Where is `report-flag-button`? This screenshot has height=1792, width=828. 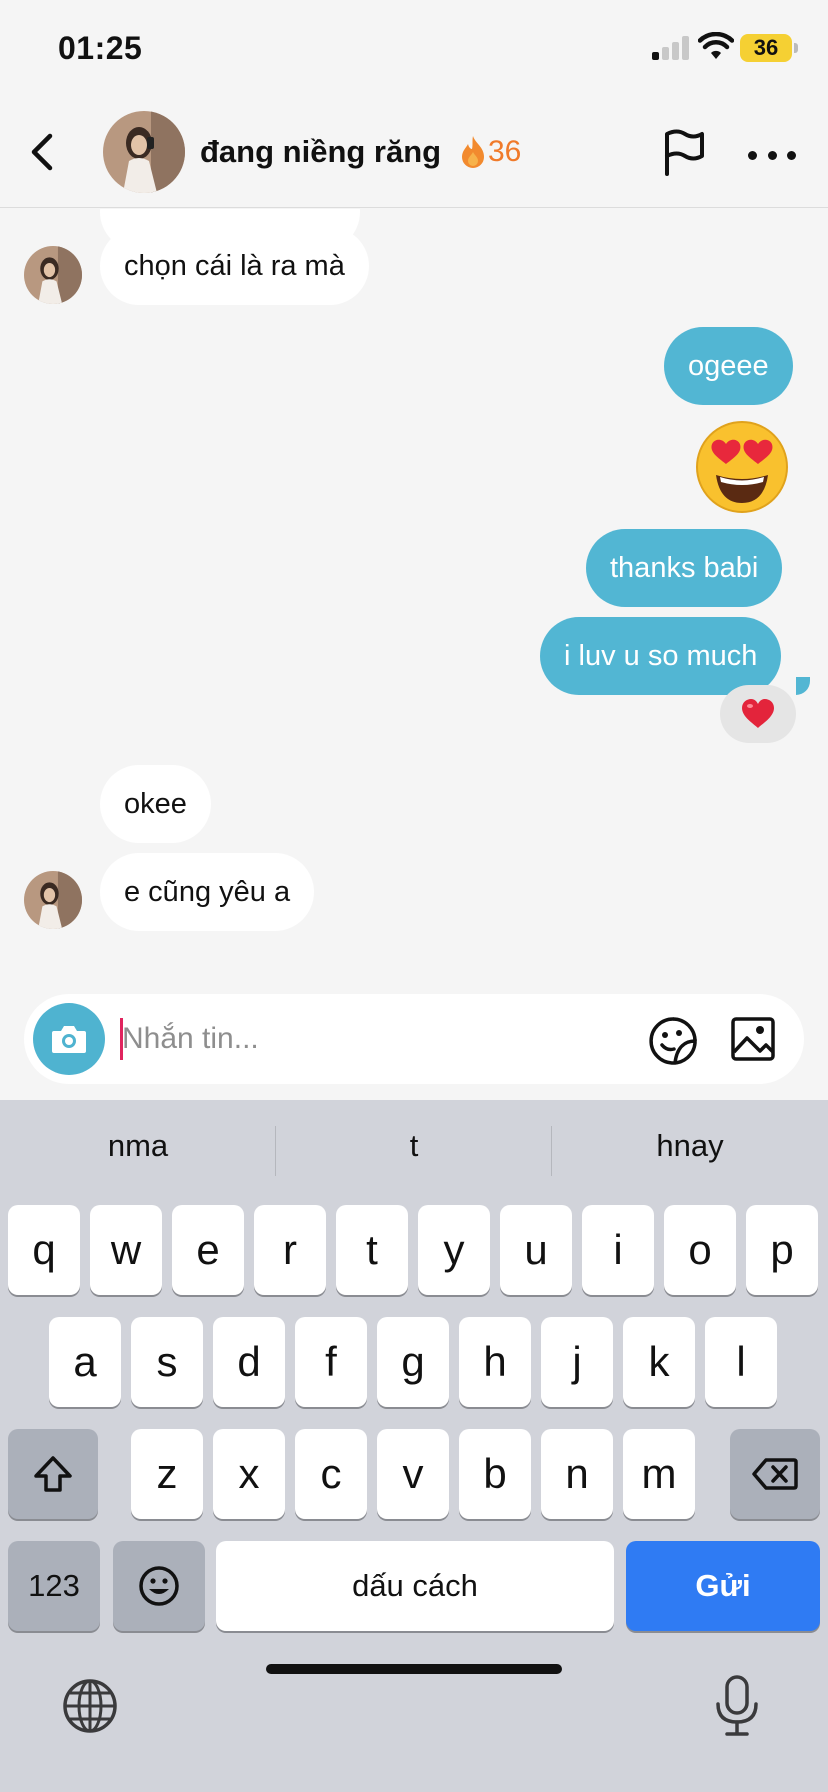 report-flag-button is located at coordinates (684, 153).